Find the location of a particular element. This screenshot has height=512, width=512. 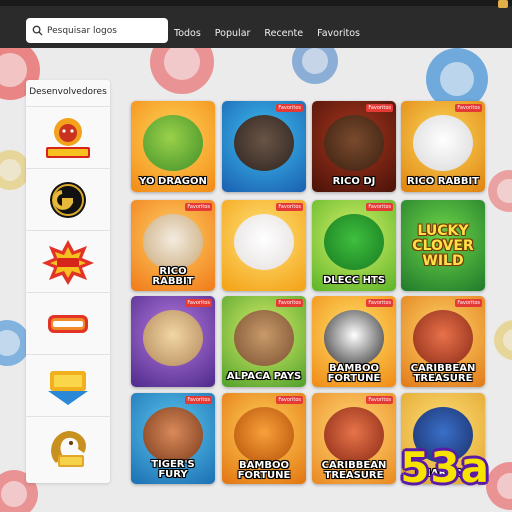

tab-favoritos: Favoritos is located at coordinates (338, 33).